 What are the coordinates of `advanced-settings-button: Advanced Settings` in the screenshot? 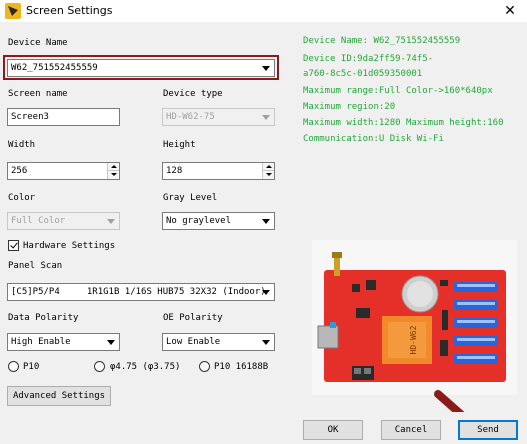 It's located at (59, 396).